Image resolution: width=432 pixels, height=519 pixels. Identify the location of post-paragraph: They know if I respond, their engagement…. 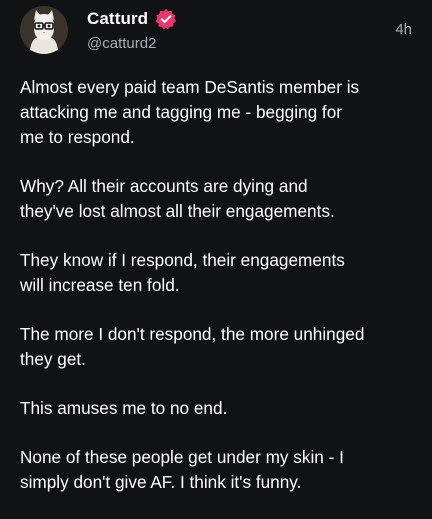
(182, 272).